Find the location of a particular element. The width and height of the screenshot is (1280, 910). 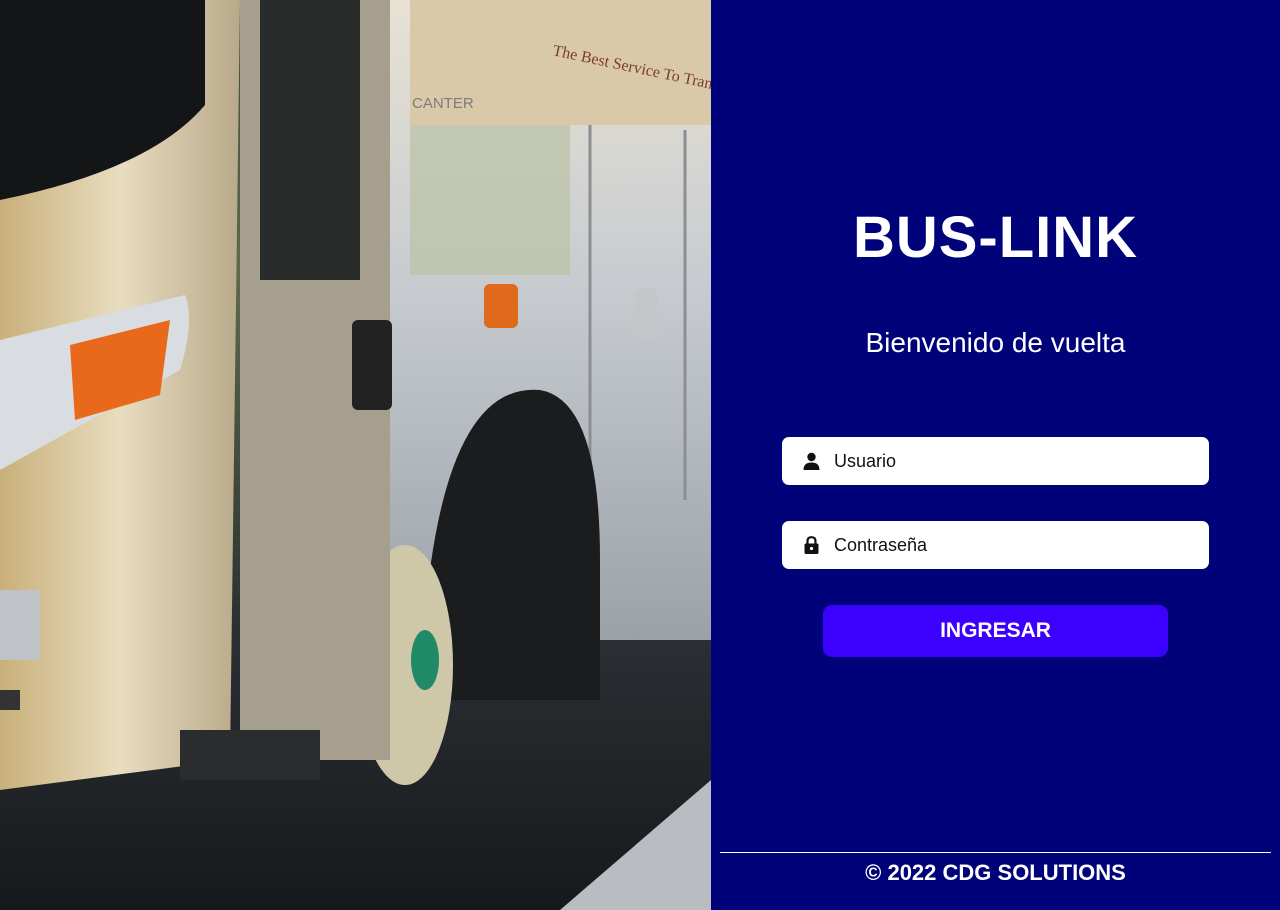

username-field is located at coordinates (995, 461).